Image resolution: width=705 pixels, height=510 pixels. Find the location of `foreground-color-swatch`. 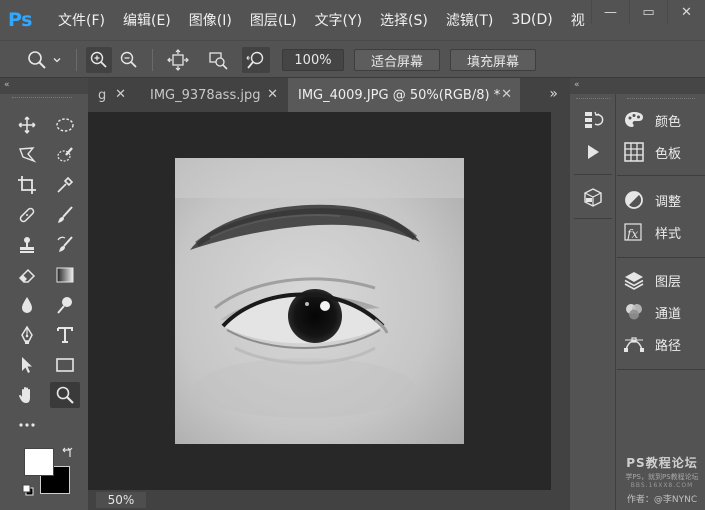

foreground-color-swatch is located at coordinates (39, 462).